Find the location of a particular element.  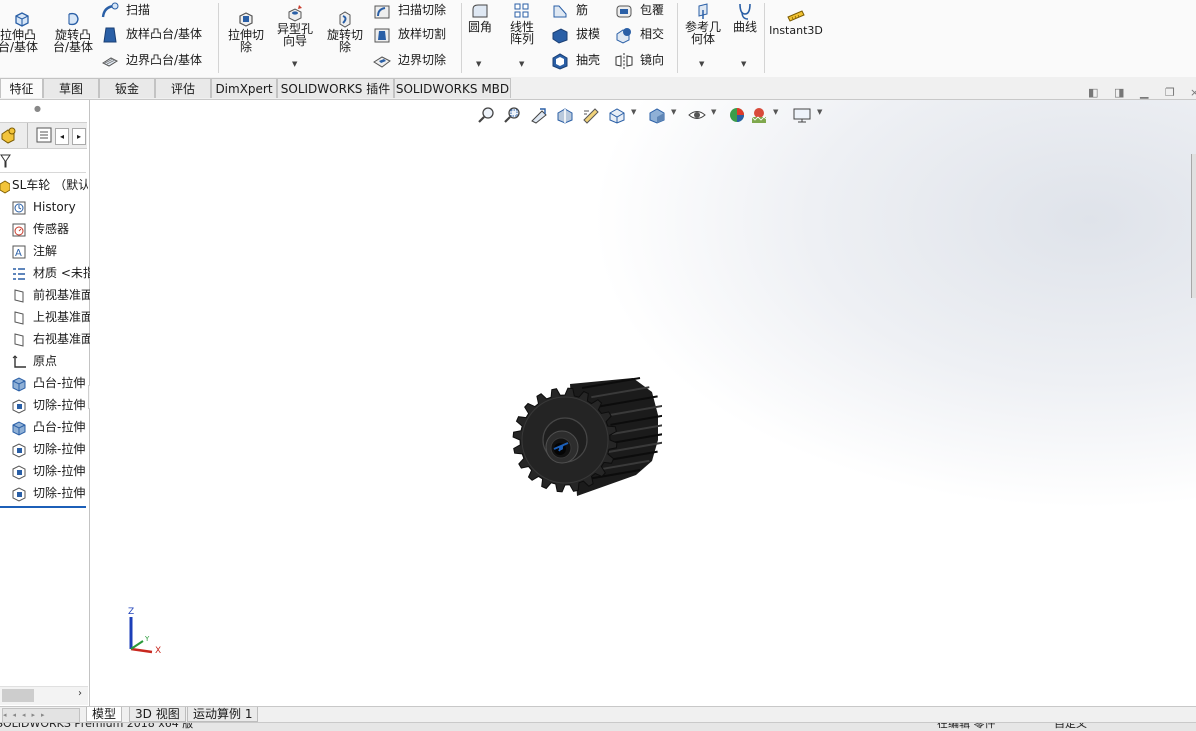

panel-collapse-right-icon: ◨ is located at coordinates (1119, 92).